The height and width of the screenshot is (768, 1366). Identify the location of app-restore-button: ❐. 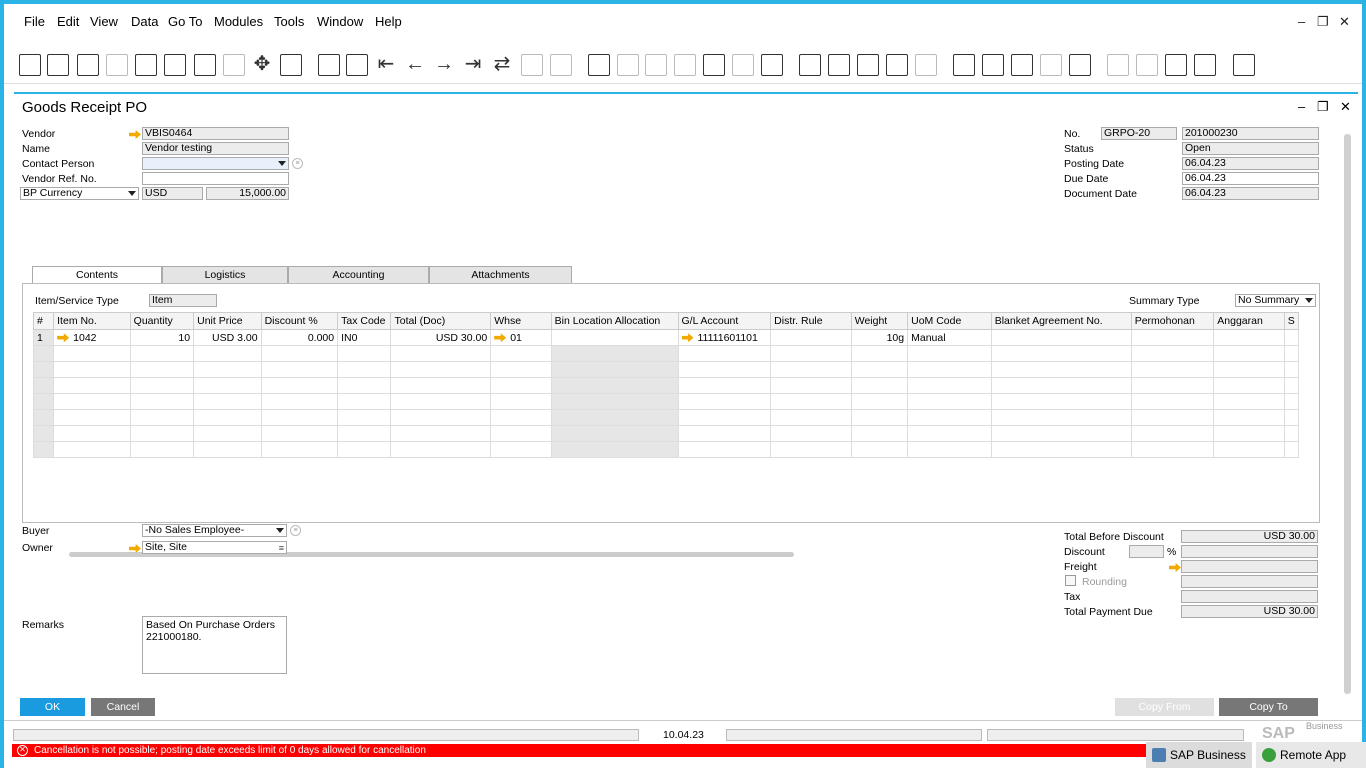
(1323, 22).